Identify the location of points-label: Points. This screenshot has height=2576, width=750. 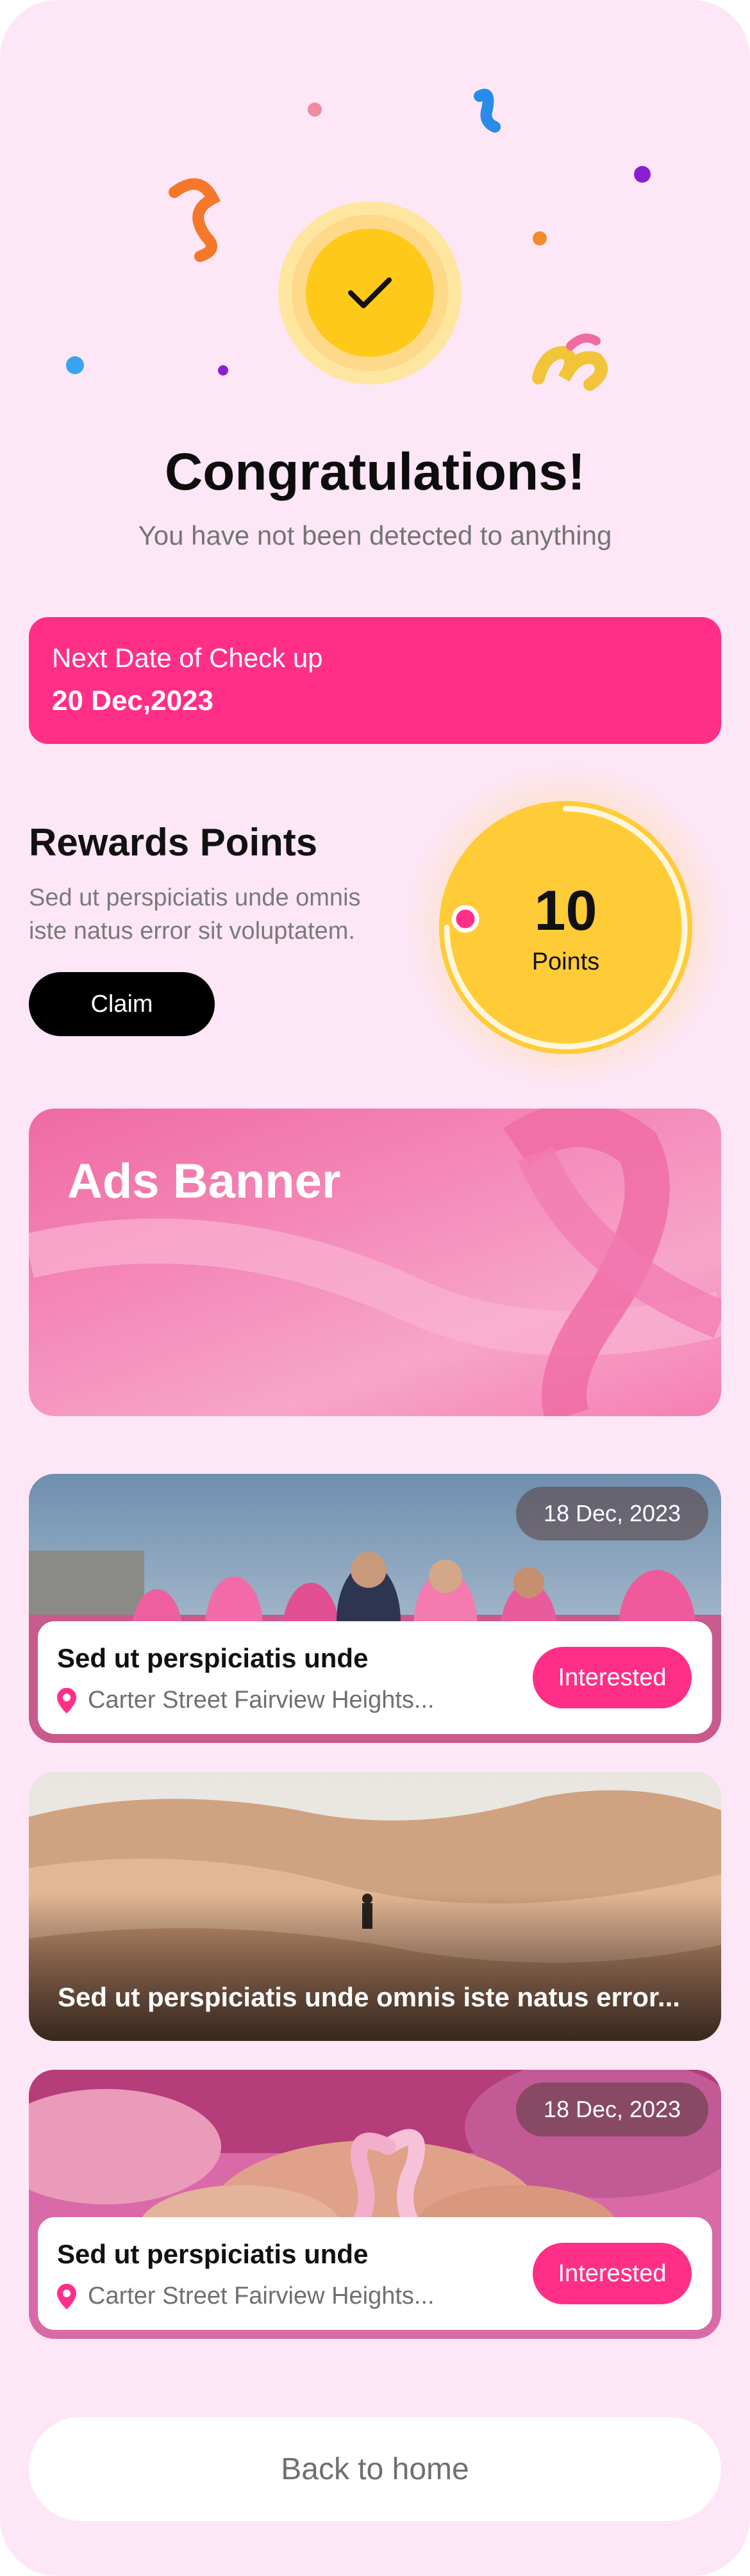
(566, 961).